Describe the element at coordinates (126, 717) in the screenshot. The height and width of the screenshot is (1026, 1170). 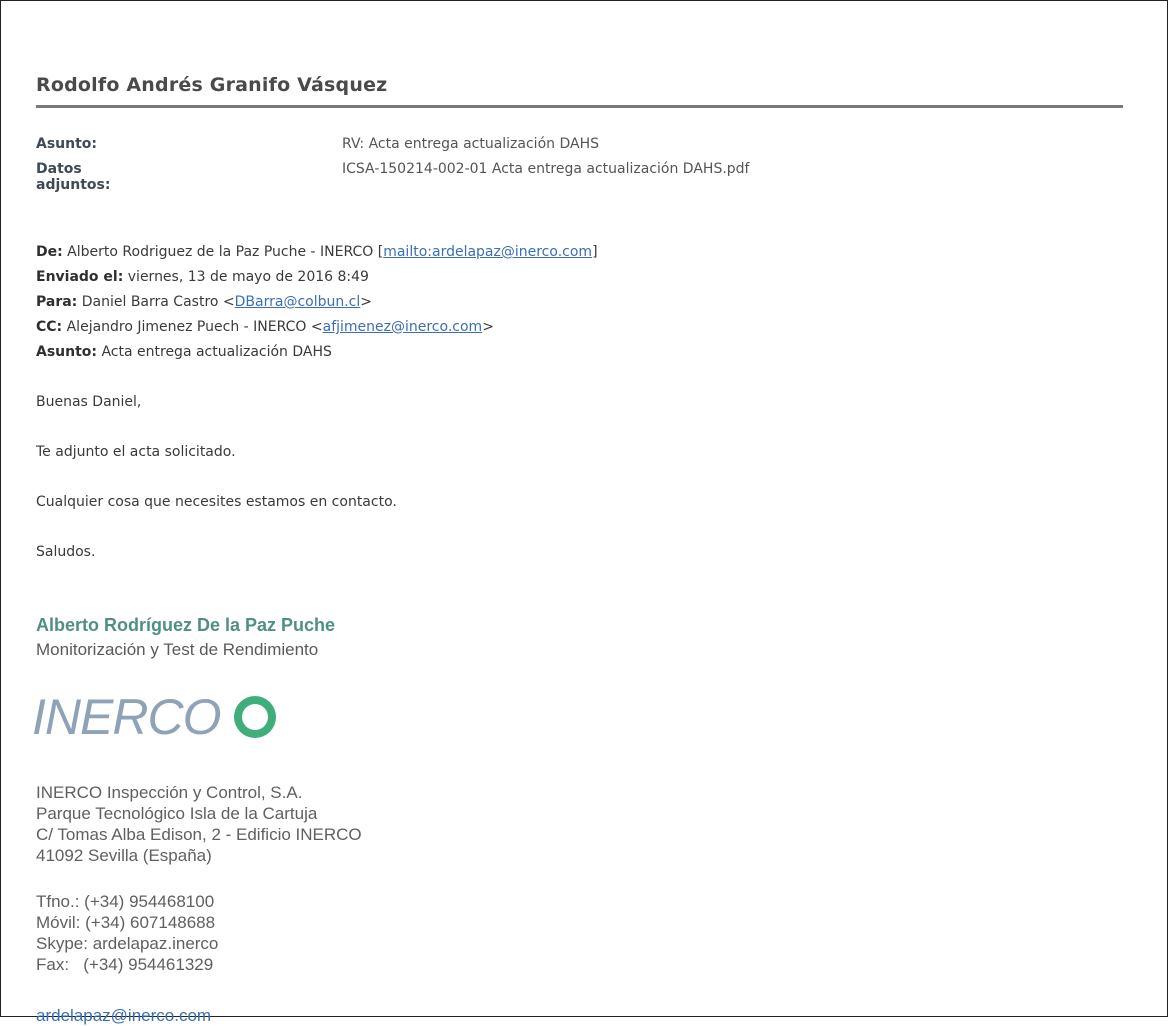
I see `inerco-logo-text: INERCO` at that location.